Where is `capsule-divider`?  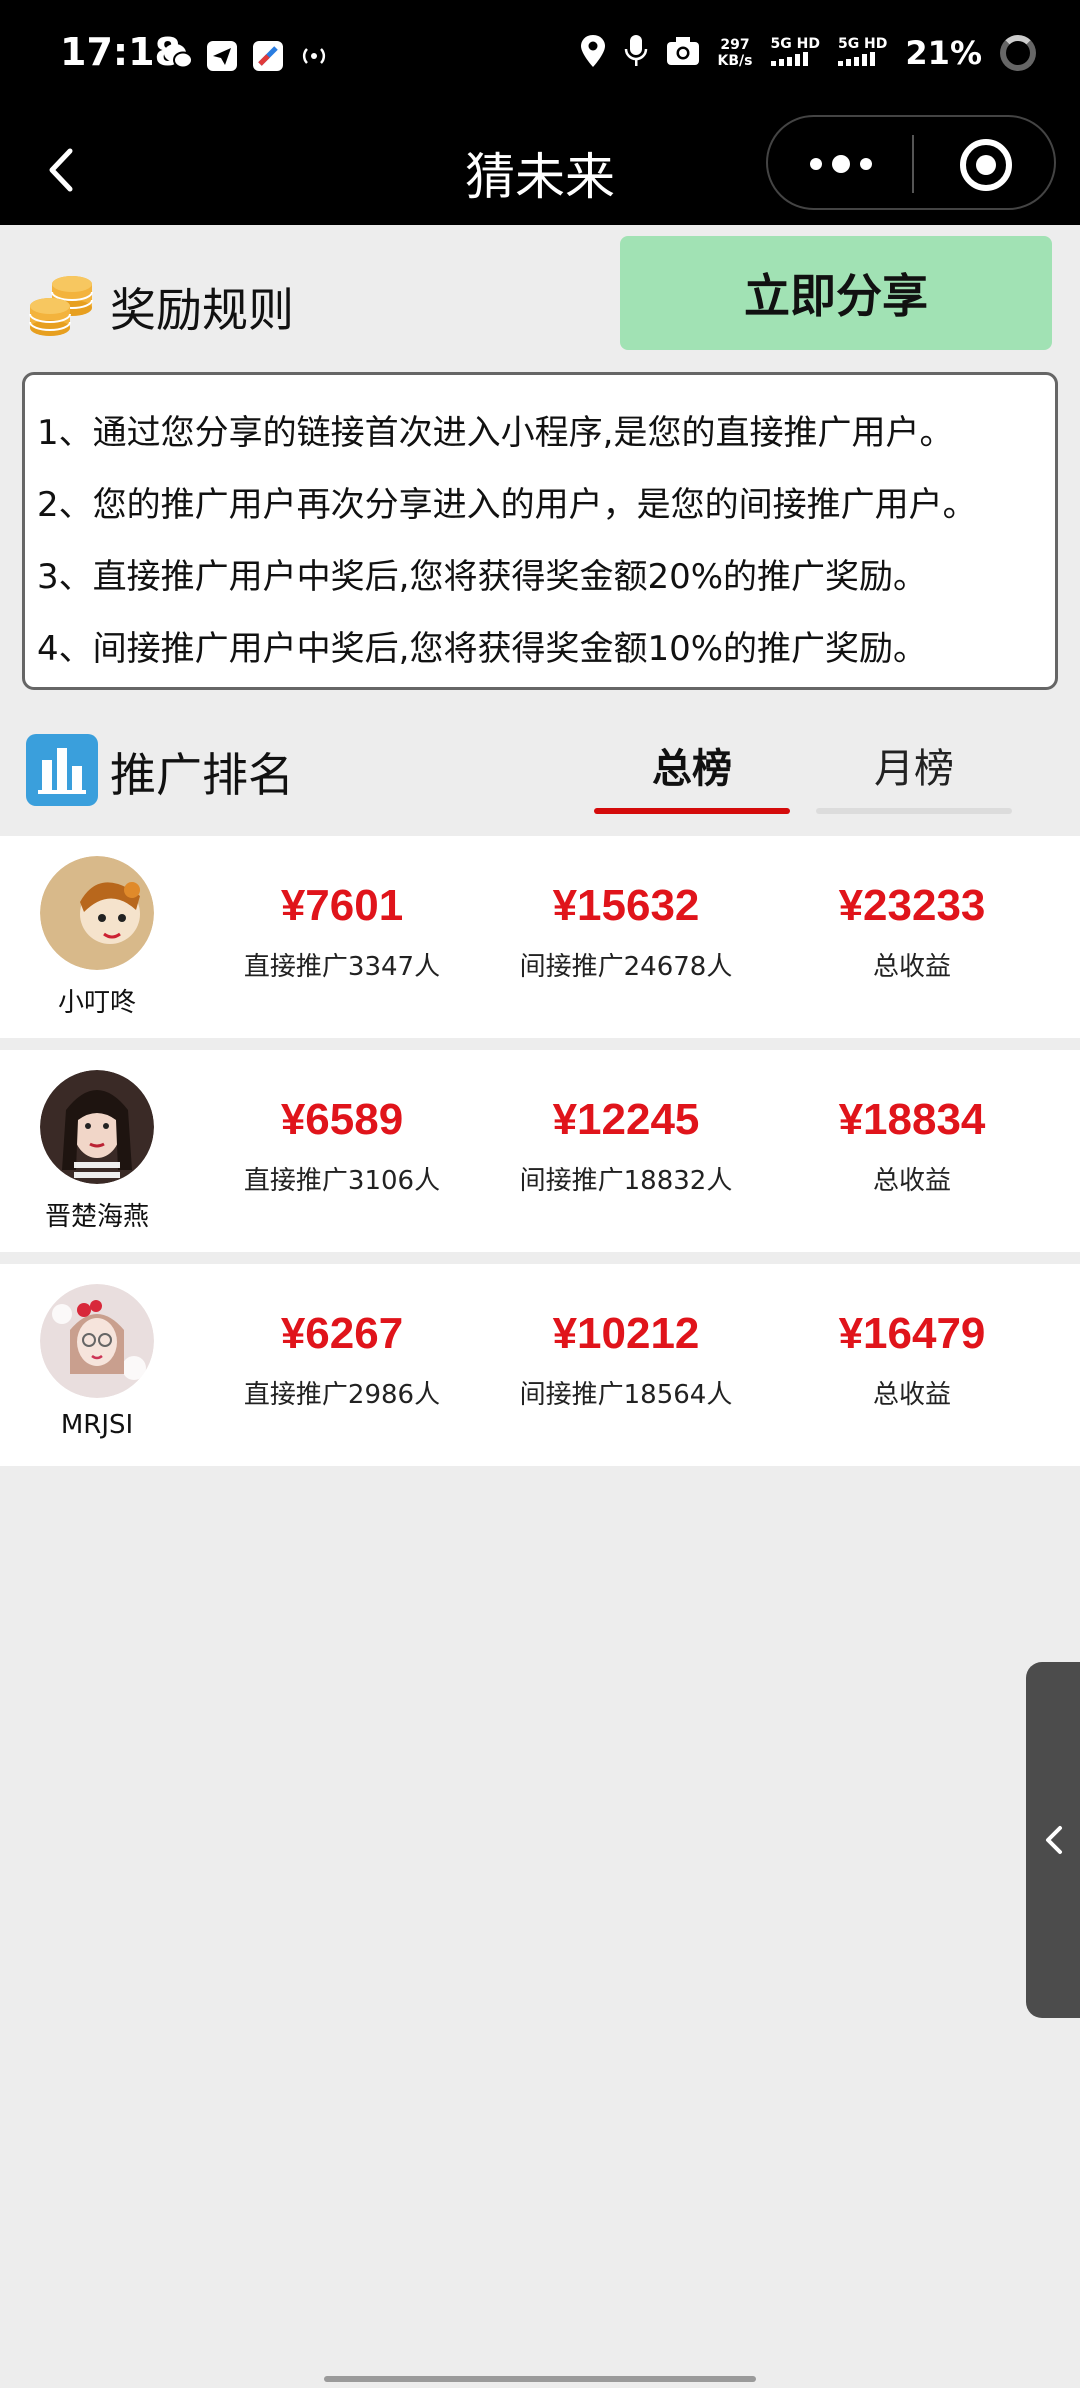
capsule-divider is located at coordinates (913, 164).